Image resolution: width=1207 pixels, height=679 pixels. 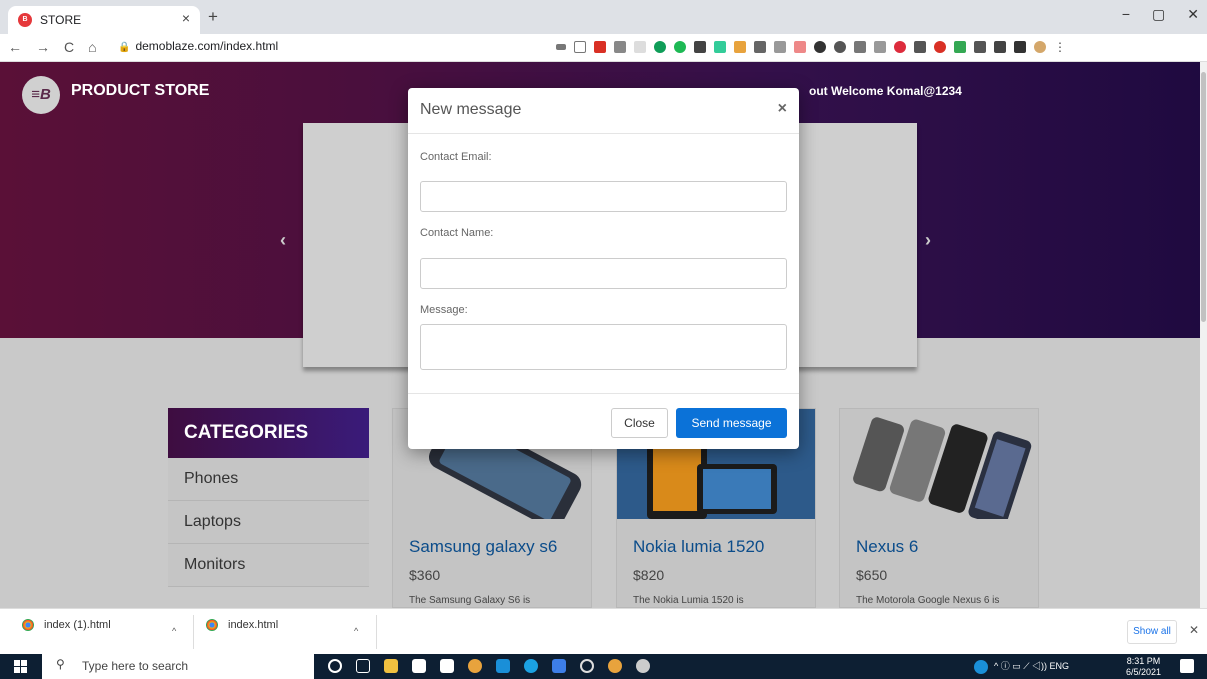 I want to click on mail-icon, so click(x=503, y=666).